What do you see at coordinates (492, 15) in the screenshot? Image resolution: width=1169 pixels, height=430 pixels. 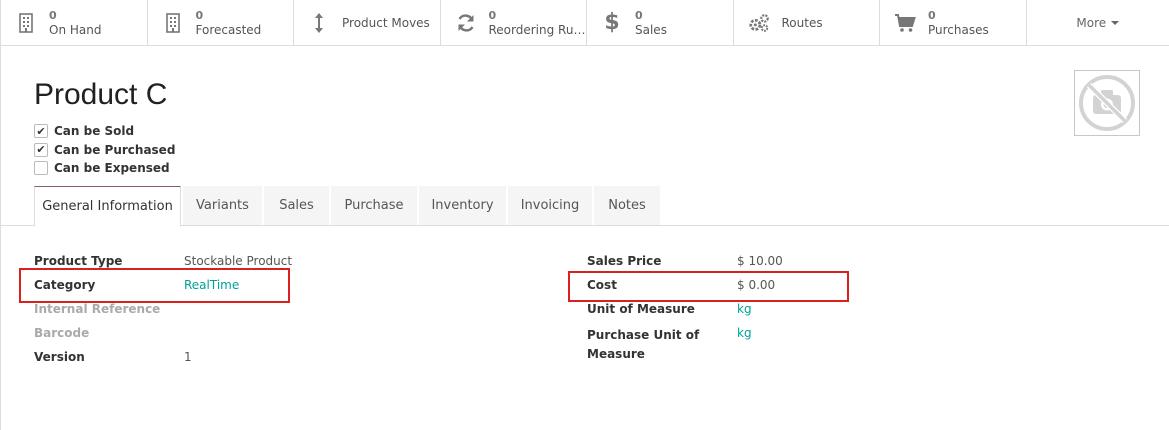 I see `reordering-count: 0` at bounding box center [492, 15].